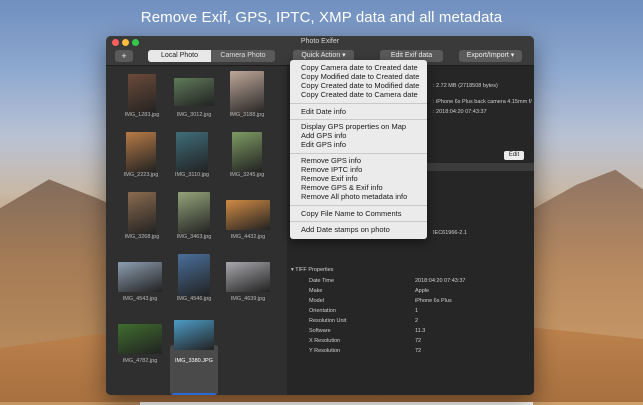 The image size is (643, 405). I want to click on tiff-value: iPhone 6s Plus, so click(433, 301).